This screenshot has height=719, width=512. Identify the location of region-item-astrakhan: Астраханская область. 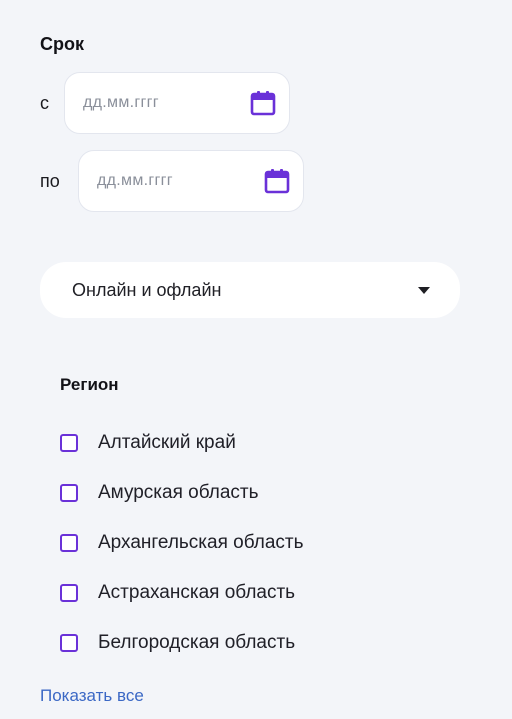
(182, 593).